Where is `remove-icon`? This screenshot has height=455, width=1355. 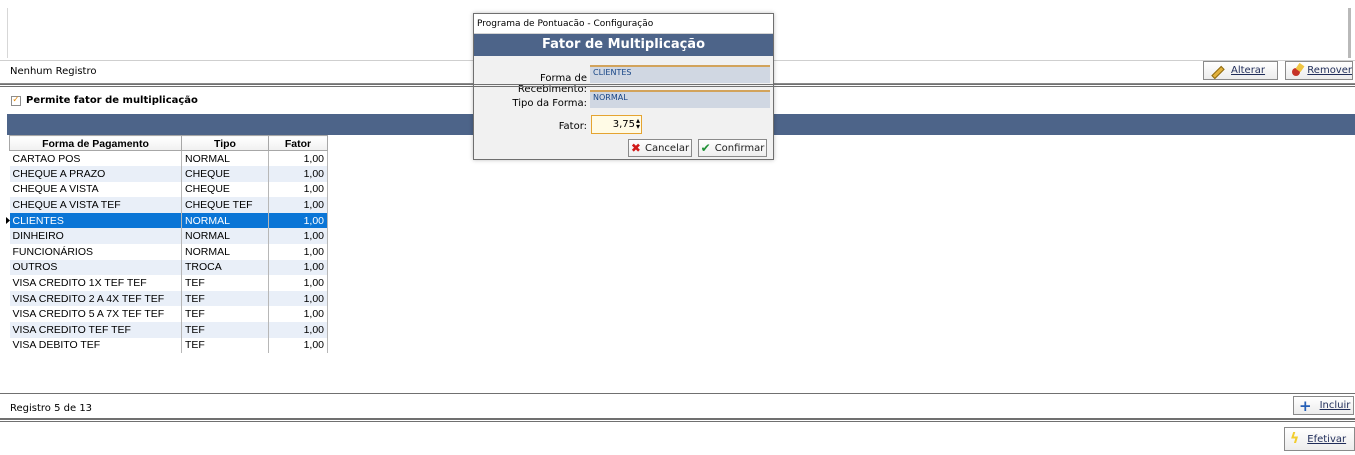 remove-icon is located at coordinates (1296, 71).